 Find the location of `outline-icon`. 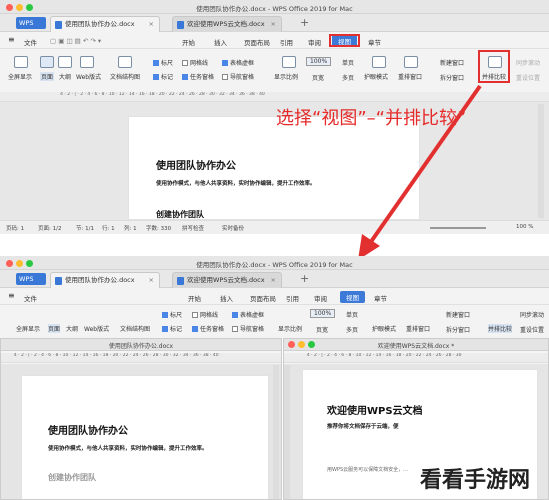

outline-icon is located at coordinates (65, 62).